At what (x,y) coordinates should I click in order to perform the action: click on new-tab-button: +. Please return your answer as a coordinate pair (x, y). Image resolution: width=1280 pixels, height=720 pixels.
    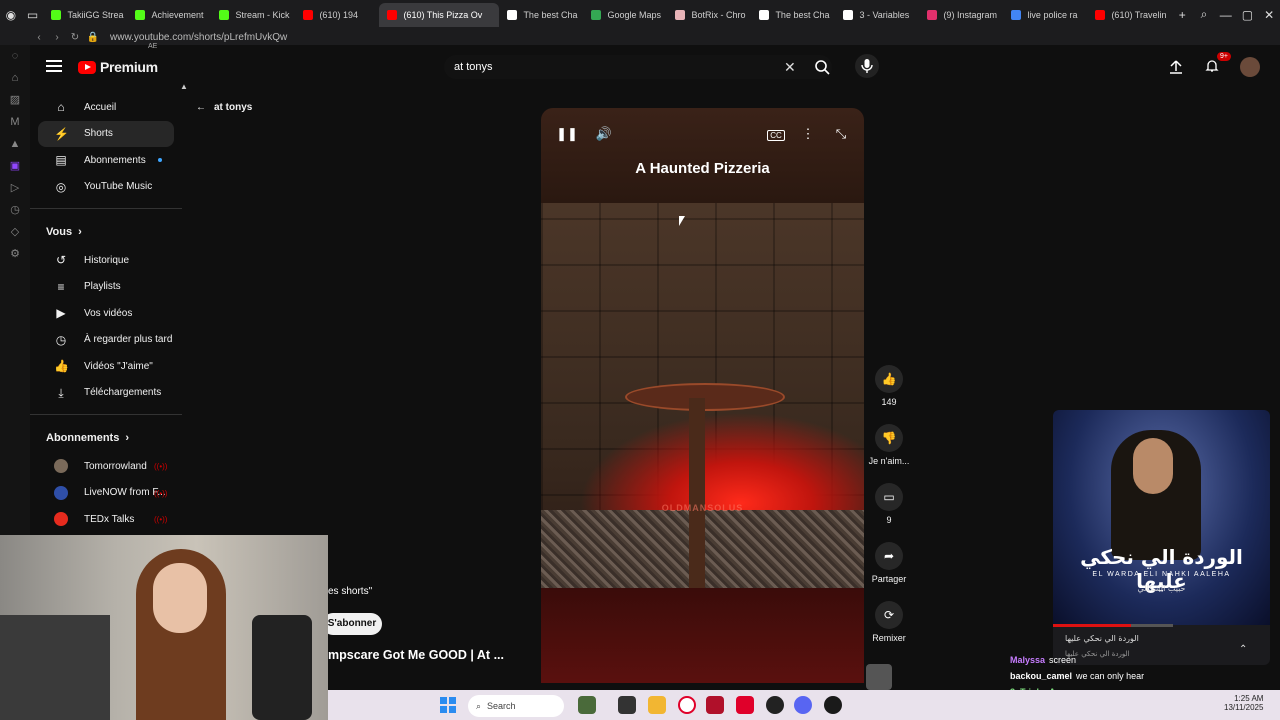
    Looking at the image, I should click on (1182, 15).